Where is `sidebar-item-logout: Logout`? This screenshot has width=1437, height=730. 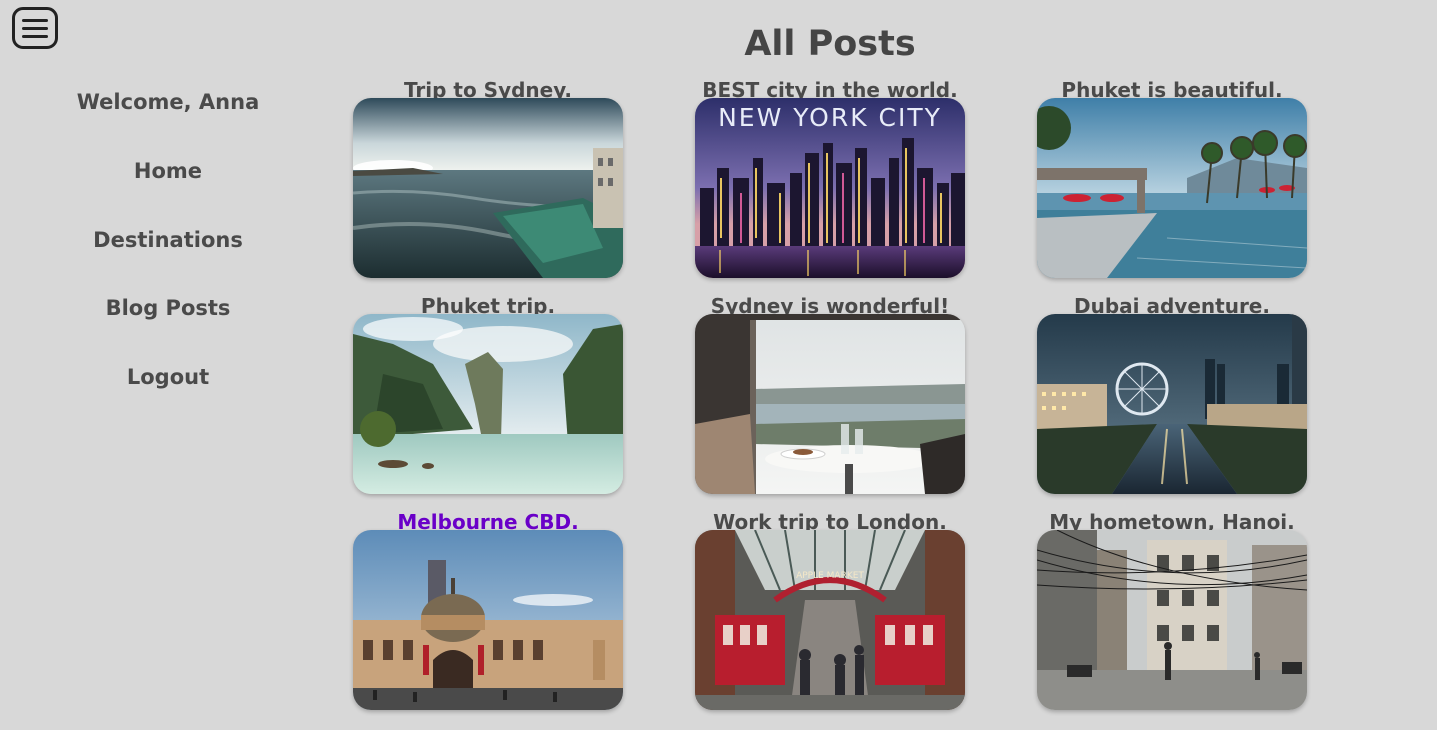 sidebar-item-logout: Logout is located at coordinates (168, 377).